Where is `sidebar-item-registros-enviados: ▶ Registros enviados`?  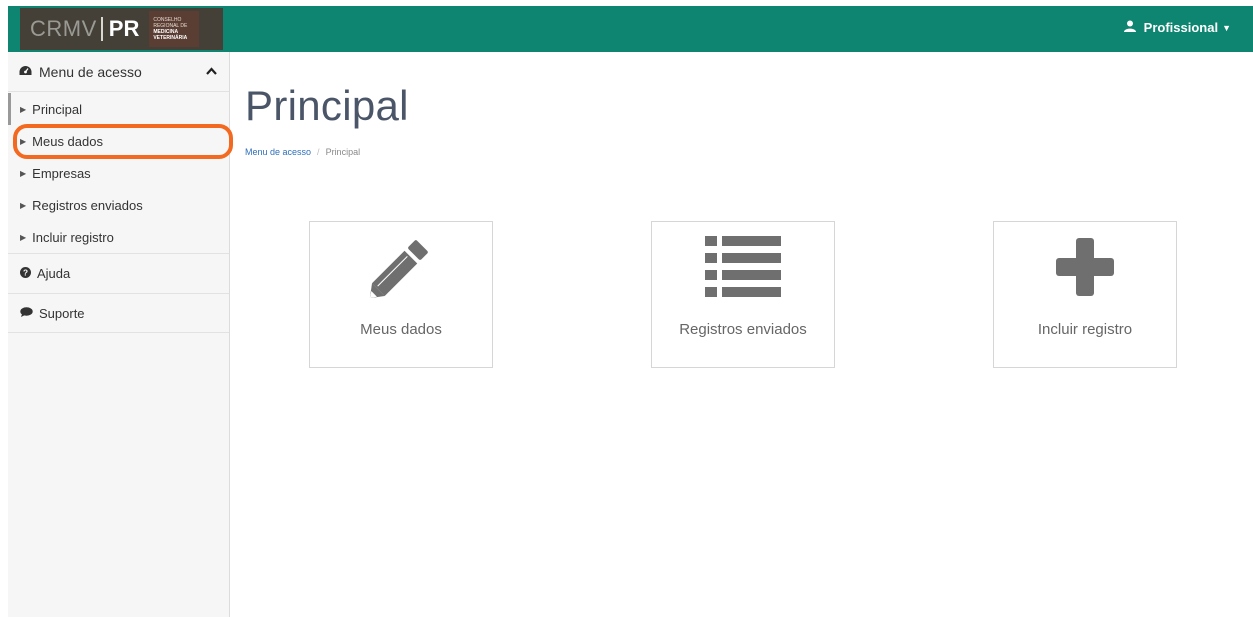 sidebar-item-registros-enviados: ▶ Registros enviados is located at coordinates (118, 205).